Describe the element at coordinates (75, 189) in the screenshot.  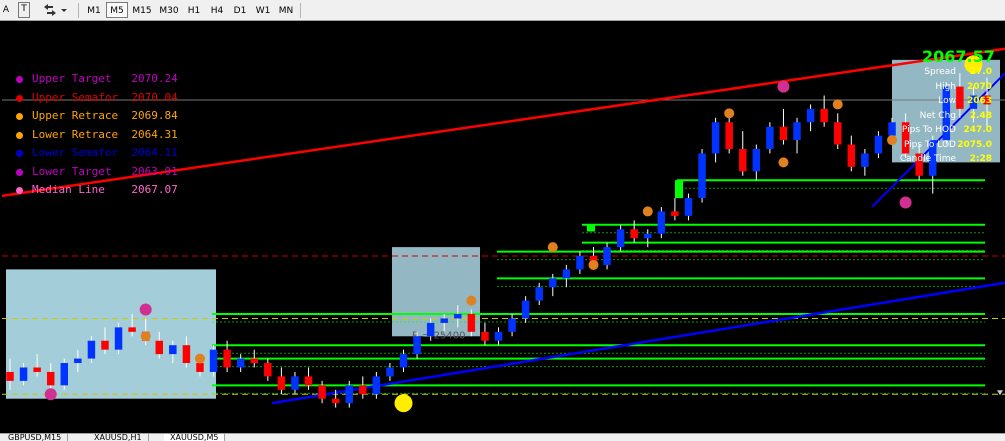
I see `legend-label: Median Line` at that location.